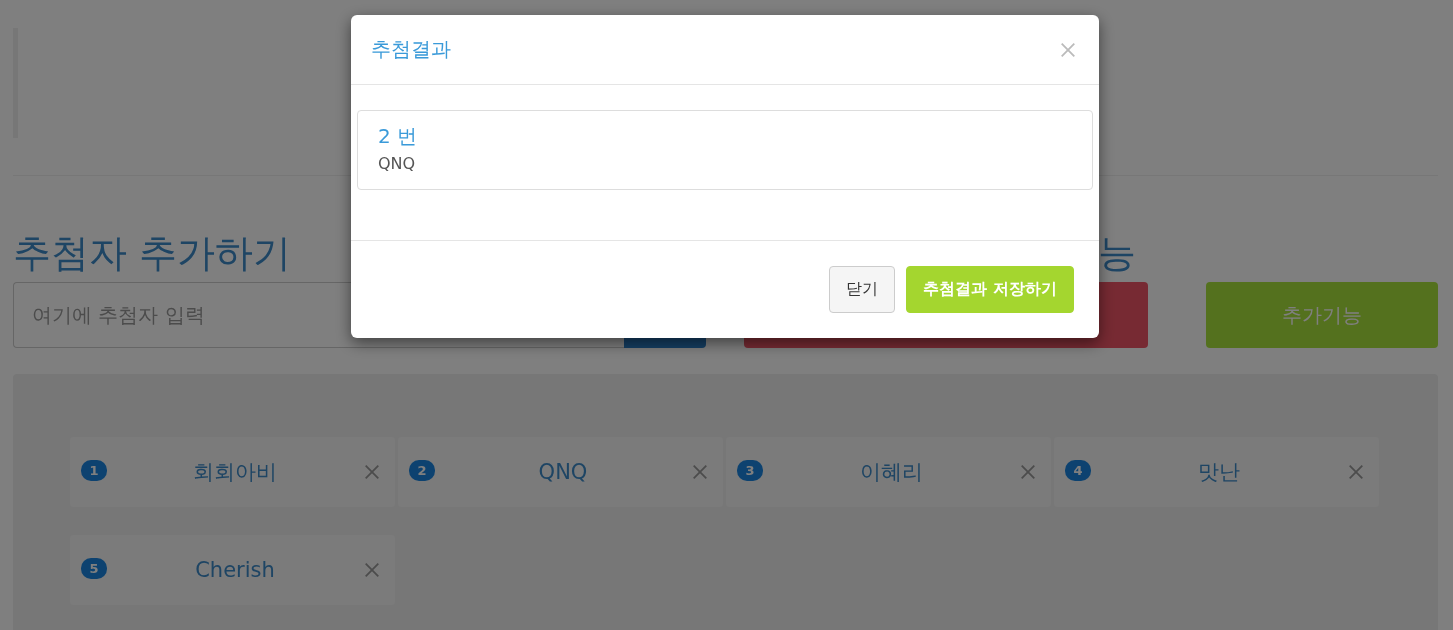 The height and width of the screenshot is (630, 1453). What do you see at coordinates (94, 470) in the screenshot?
I see `number-badge: 1` at bounding box center [94, 470].